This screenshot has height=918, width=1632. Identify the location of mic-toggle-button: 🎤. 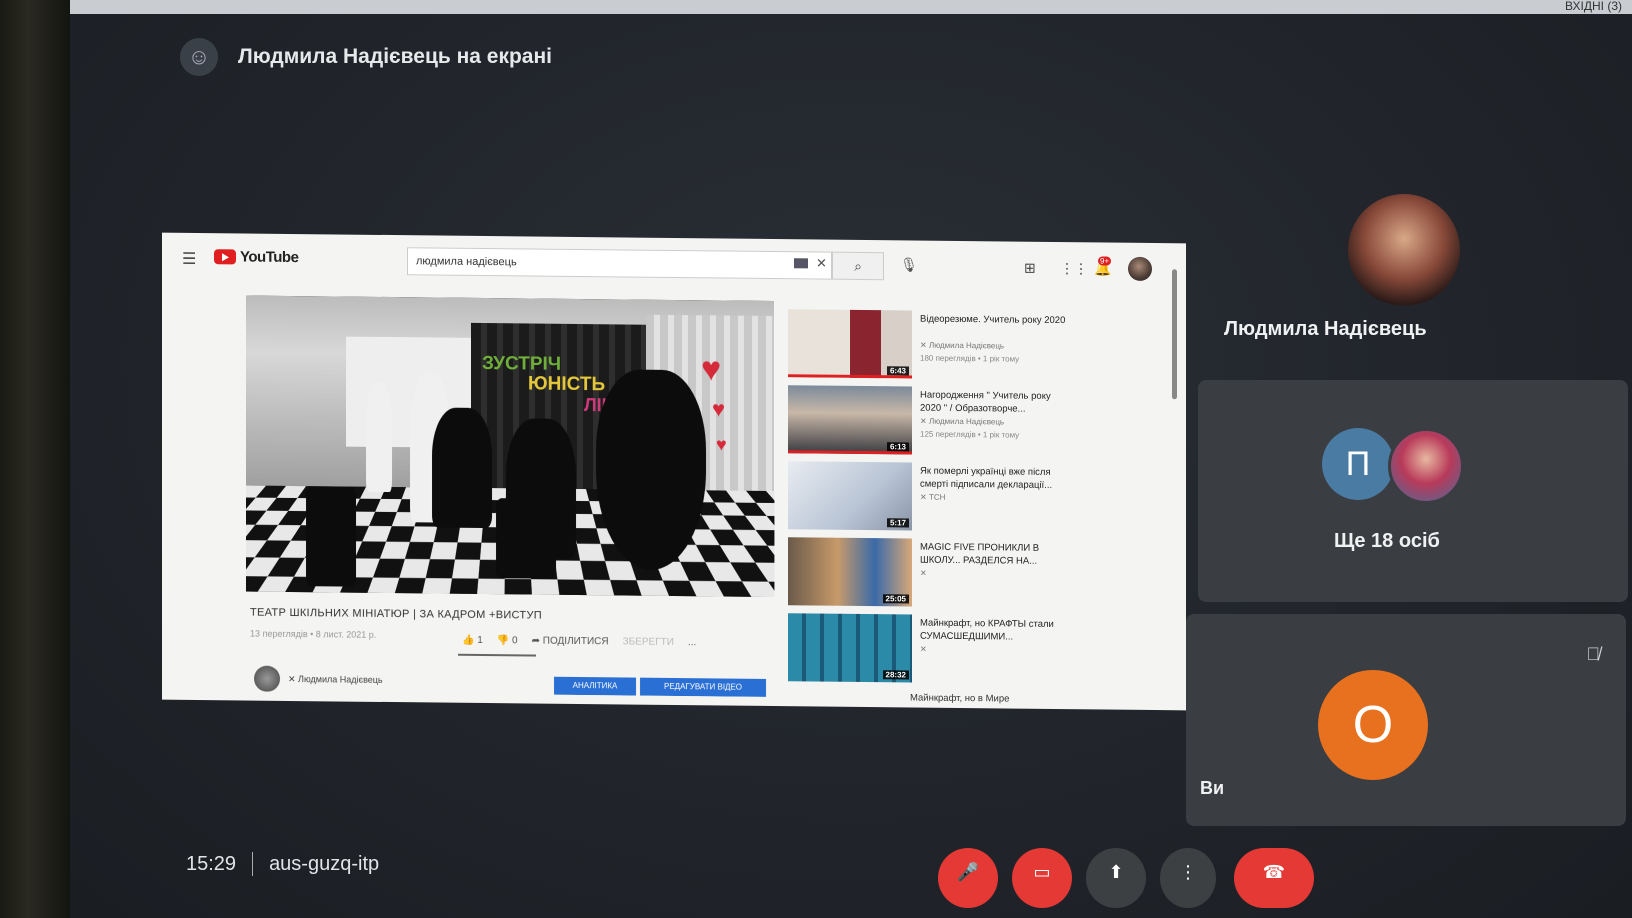
(968, 878).